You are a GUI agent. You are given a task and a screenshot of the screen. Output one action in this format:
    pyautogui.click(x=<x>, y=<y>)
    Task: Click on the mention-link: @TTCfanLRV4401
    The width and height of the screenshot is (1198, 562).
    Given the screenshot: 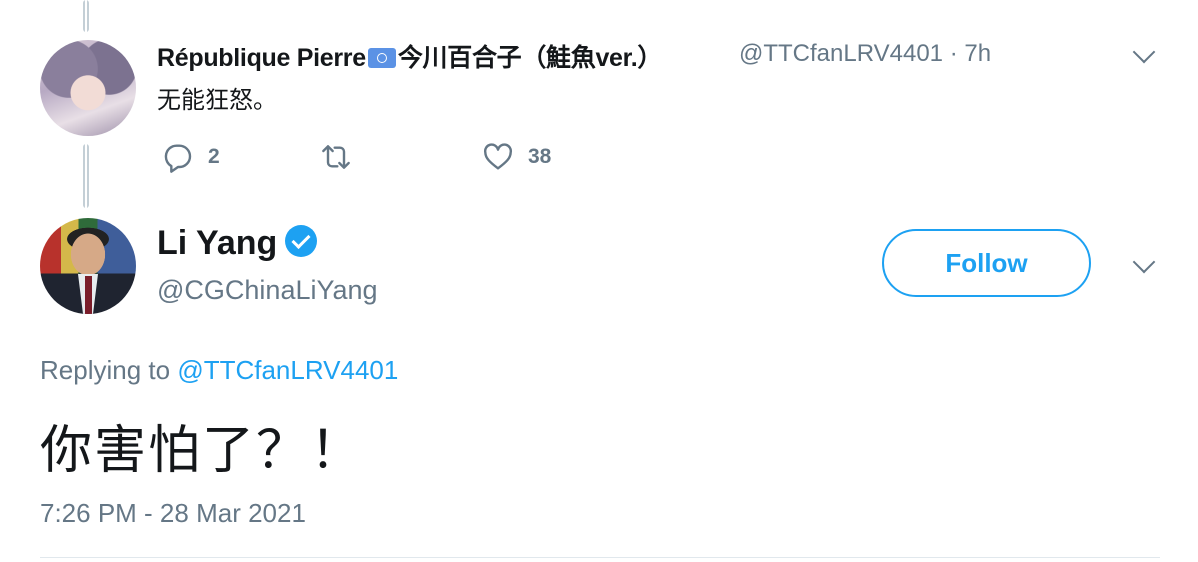 What is the action you would take?
    pyautogui.click(x=287, y=370)
    